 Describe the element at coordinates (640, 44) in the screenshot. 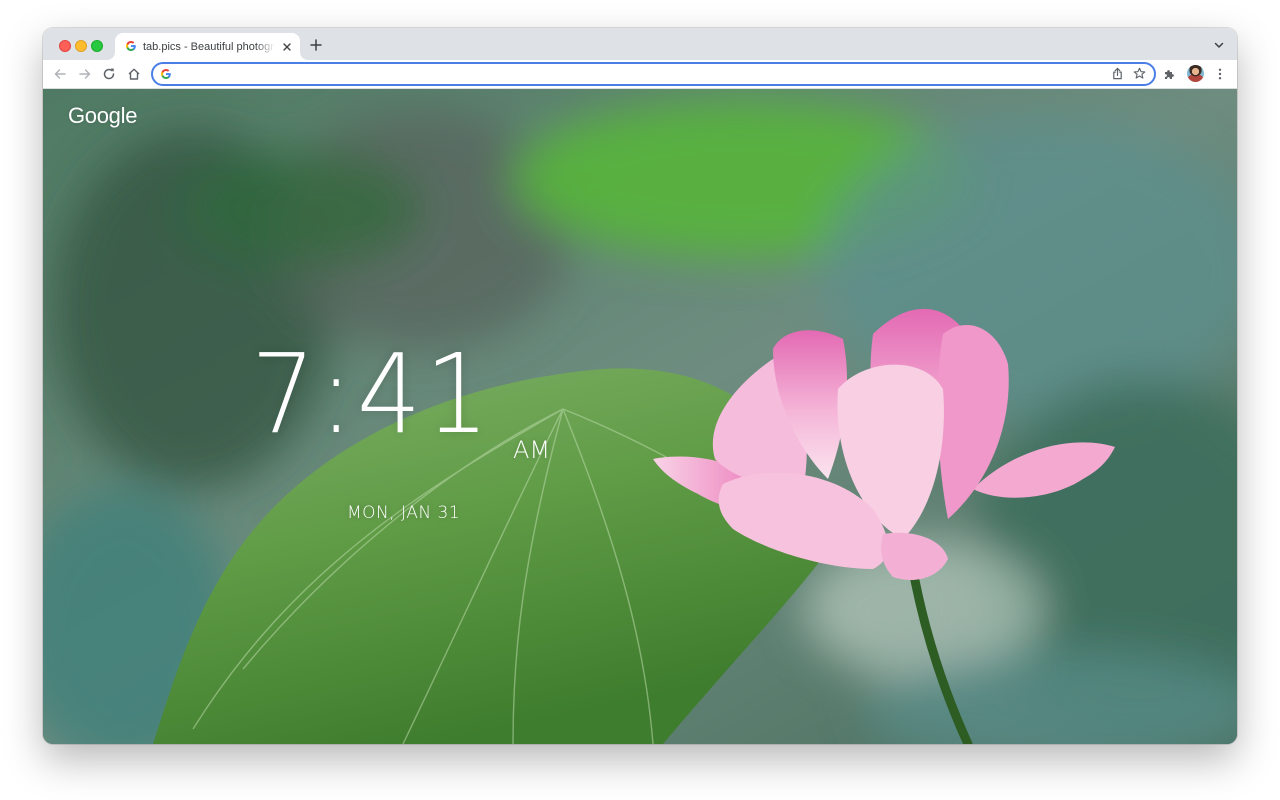

I see `tab-strip: tab.pics - Beautiful photographs` at that location.